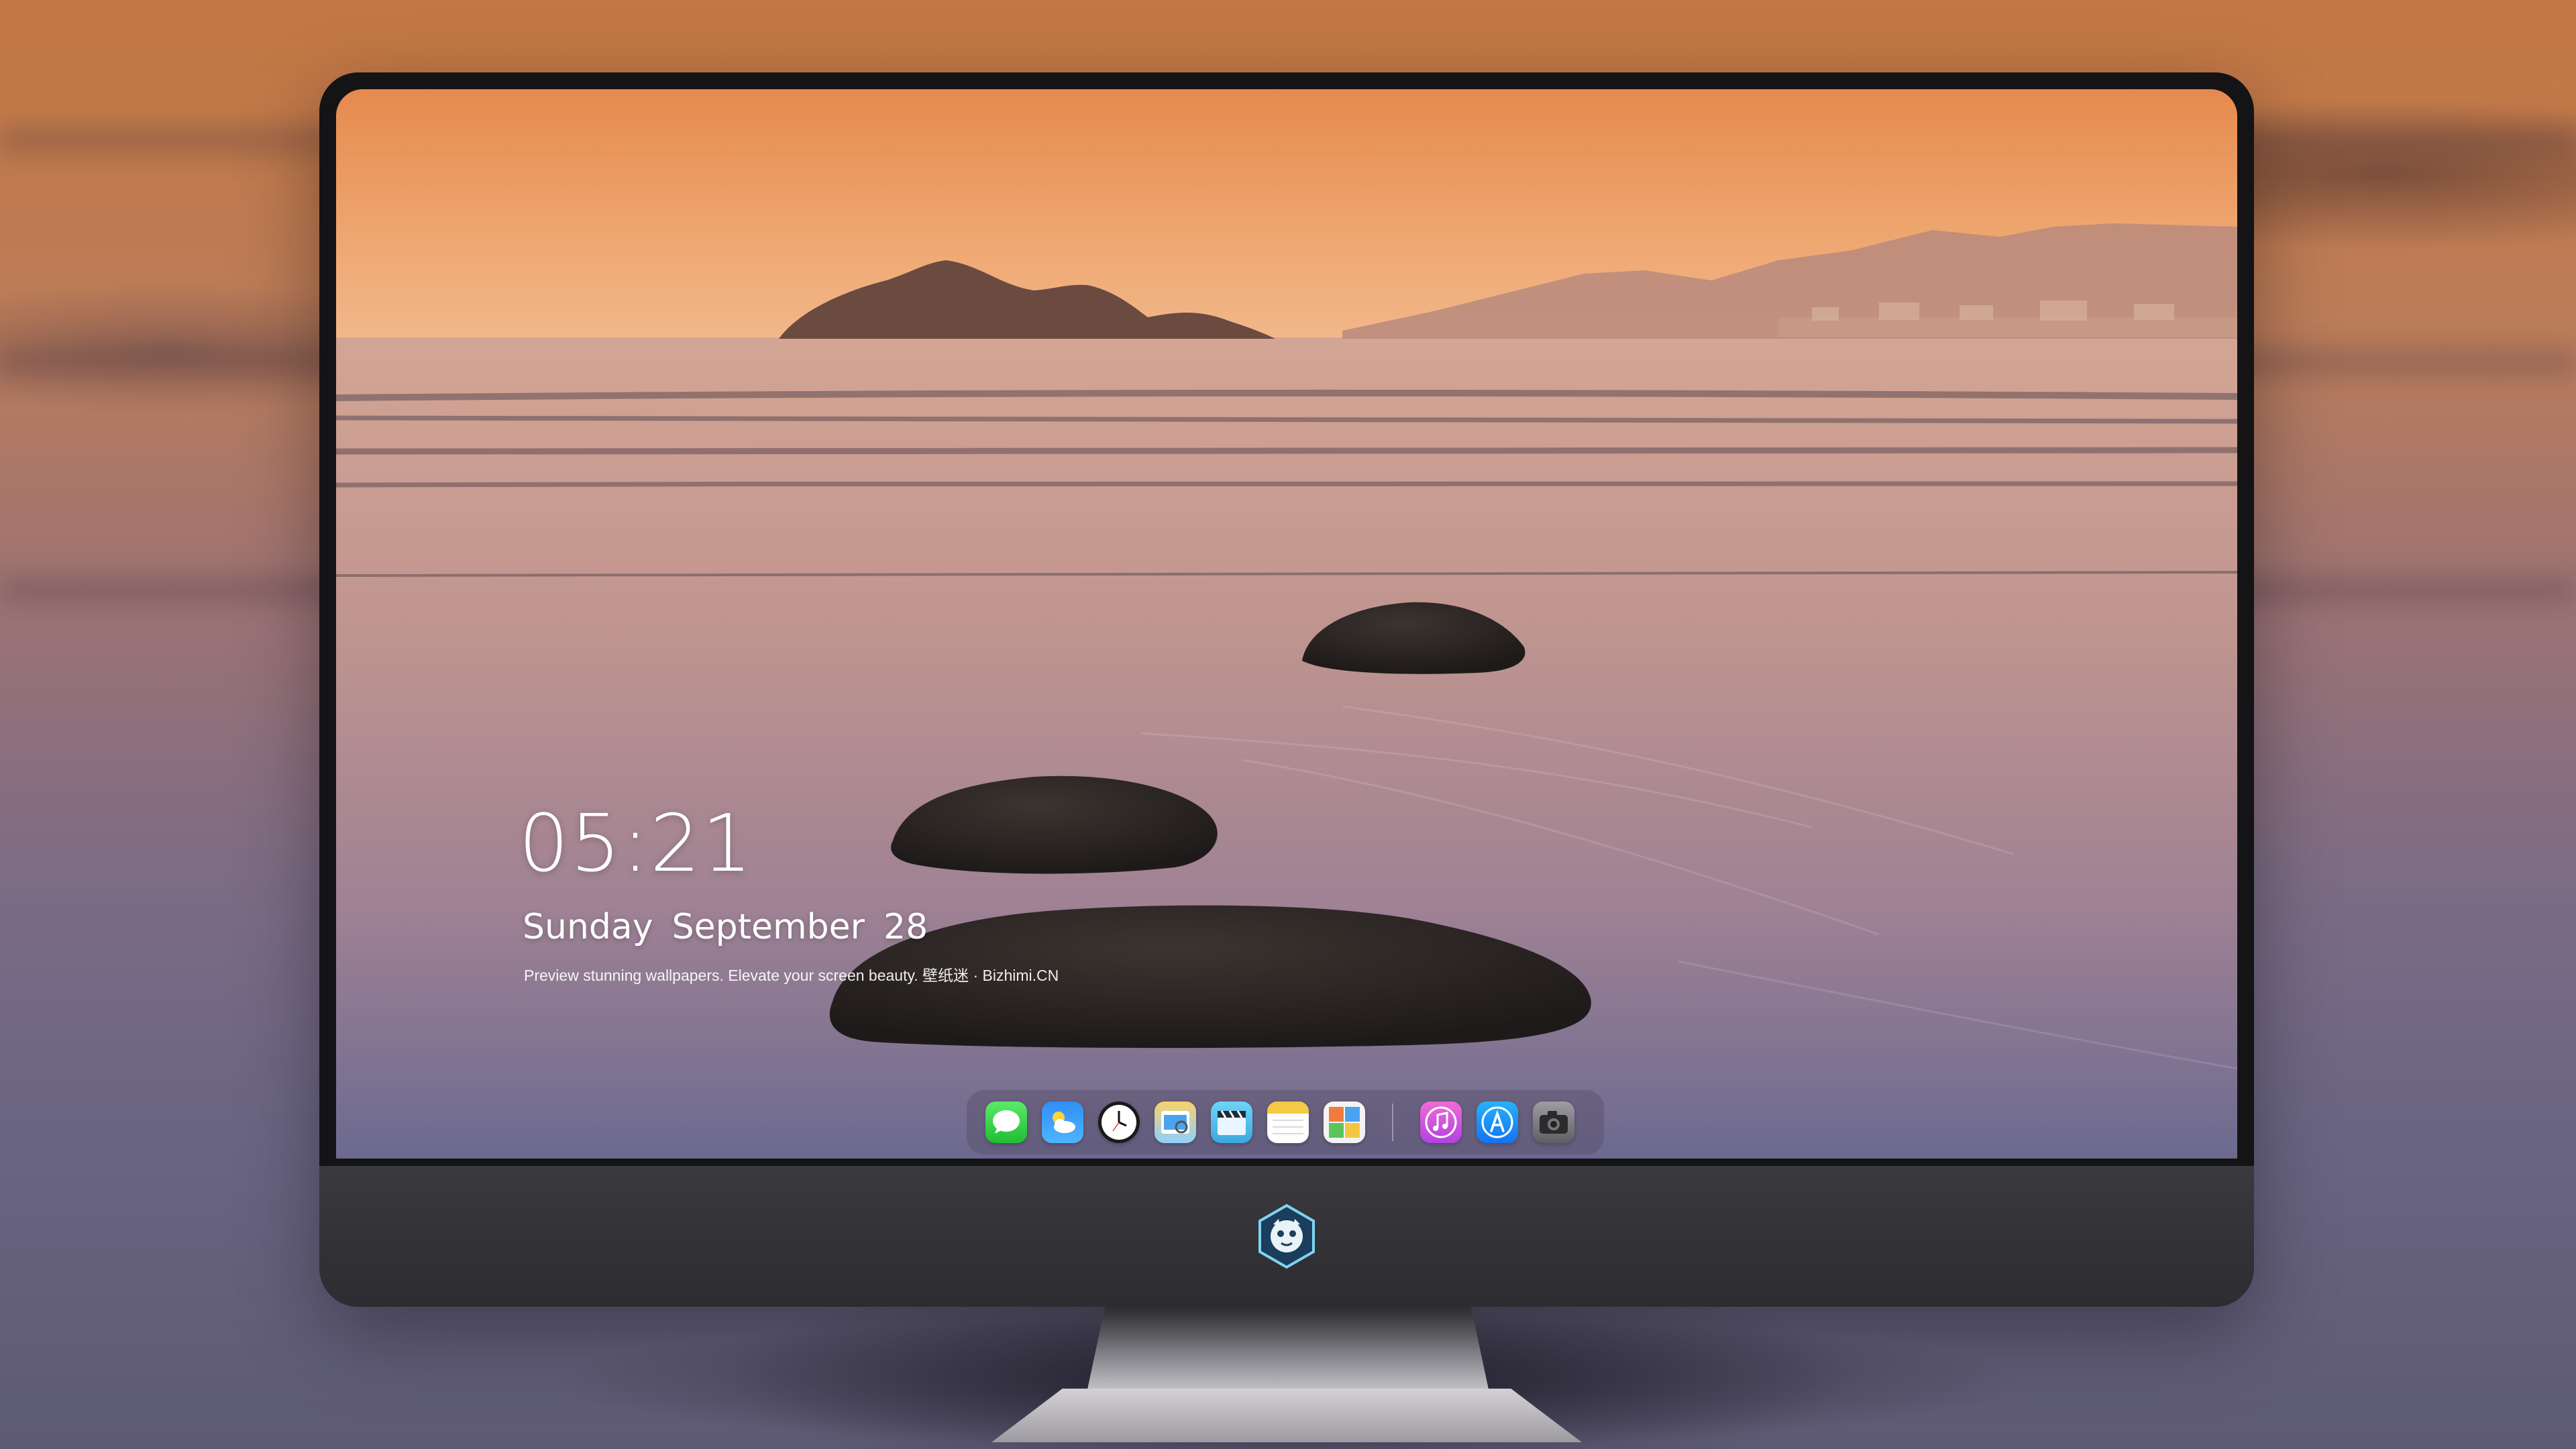 The image size is (2576, 1449). I want to click on notes-icon, so click(1288, 1122).